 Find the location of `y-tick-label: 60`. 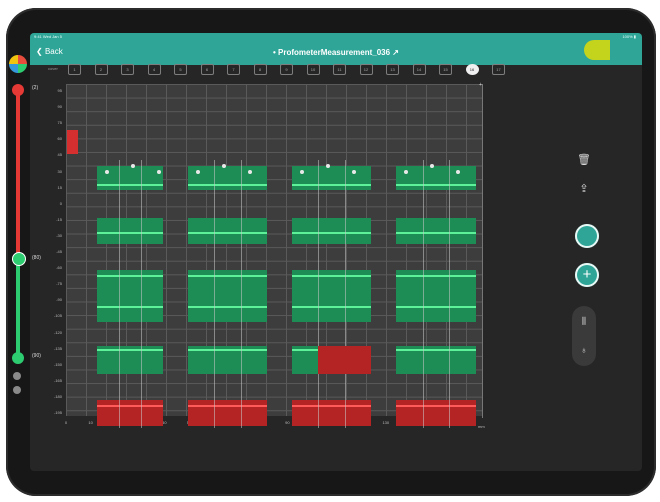

y-tick-label: 60 is located at coordinates (59, 139).